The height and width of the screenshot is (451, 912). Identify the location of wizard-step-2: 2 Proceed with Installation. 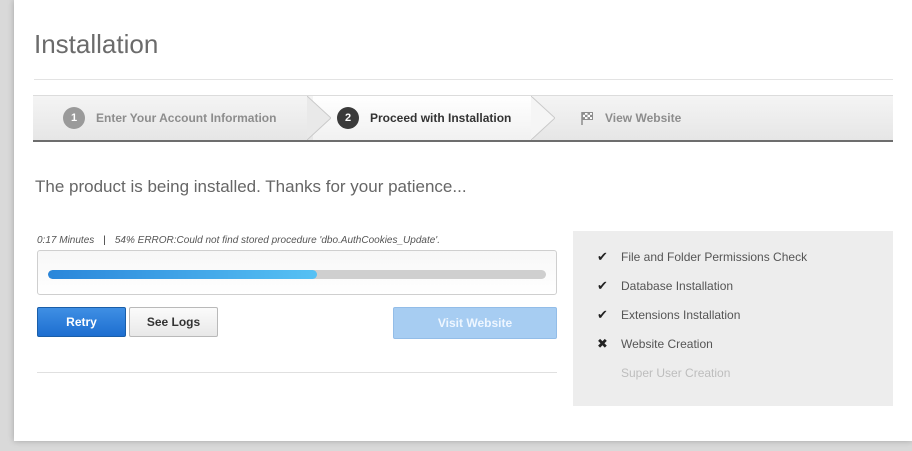
(423, 118).